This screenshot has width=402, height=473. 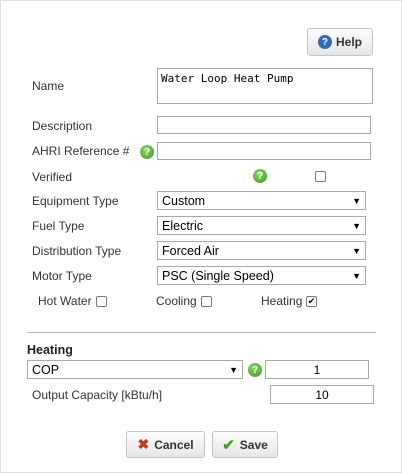 I want to click on fuel-type-label: Fuel Type, so click(x=58, y=226).